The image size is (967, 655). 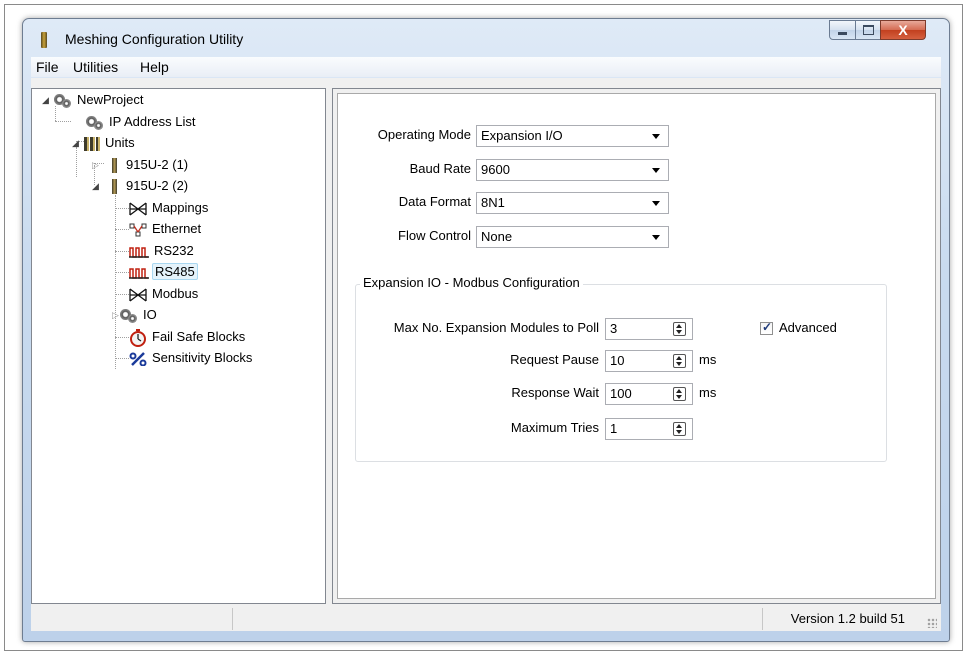 What do you see at coordinates (175, 293) in the screenshot?
I see `tree-label: Modbus` at bounding box center [175, 293].